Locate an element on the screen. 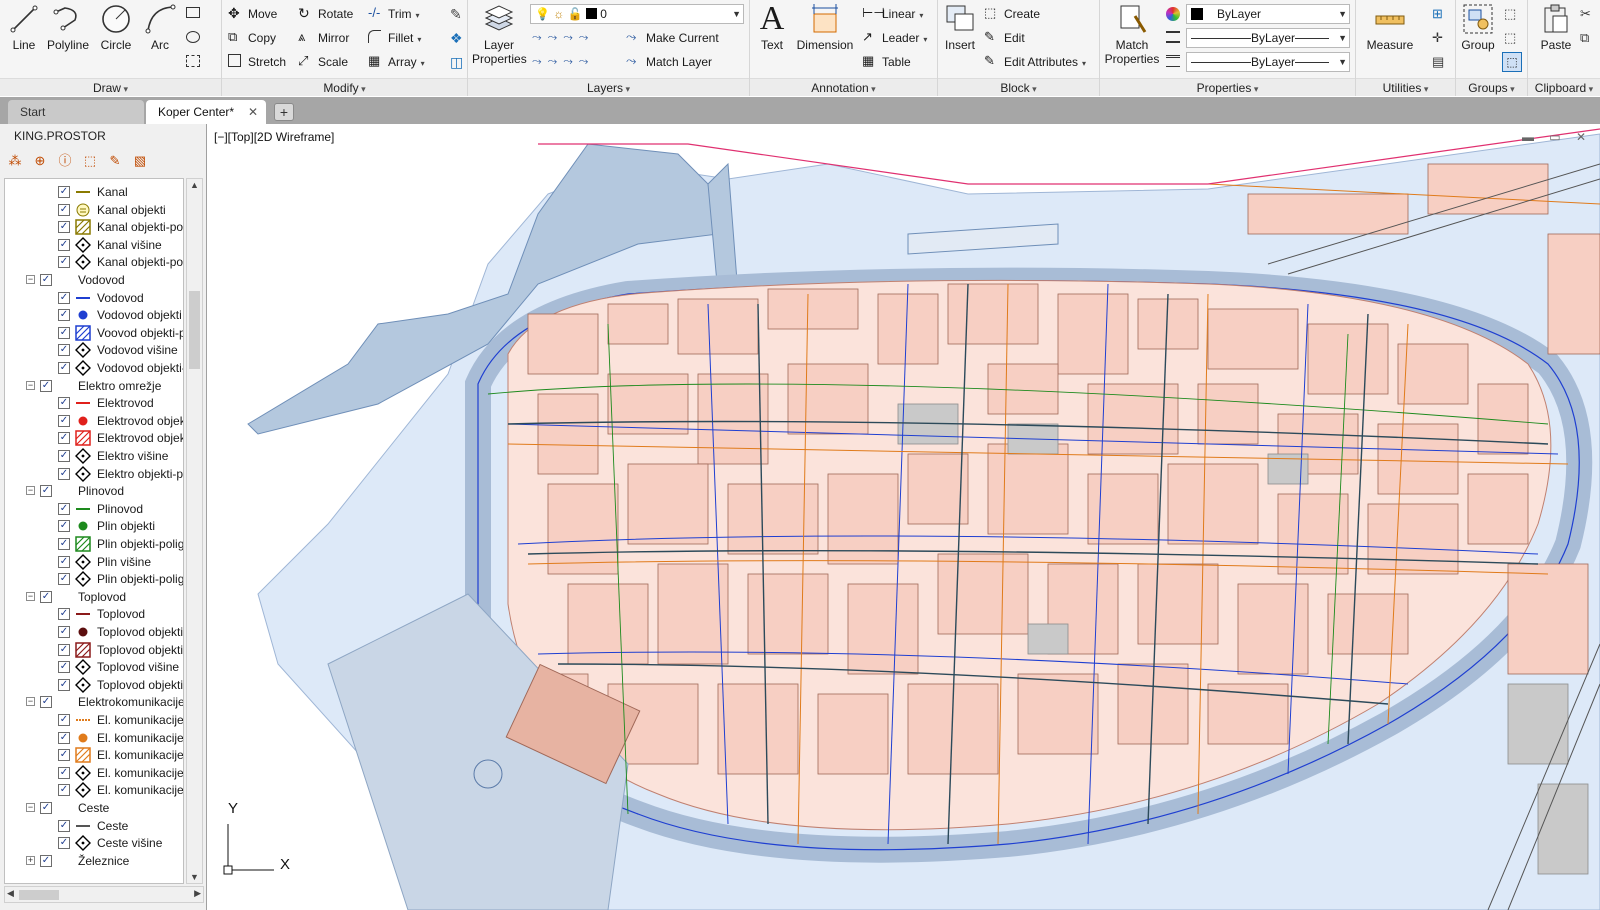 Image resolution: width=1600 pixels, height=910 pixels. scale-button: ⤢ Scale is located at coordinates (323, 62).